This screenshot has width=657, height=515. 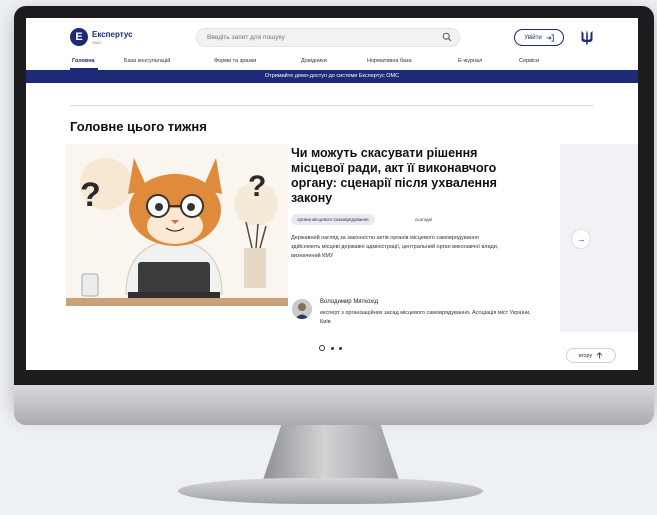 What do you see at coordinates (331, 105) in the screenshot?
I see `section-divider` at bounding box center [331, 105].